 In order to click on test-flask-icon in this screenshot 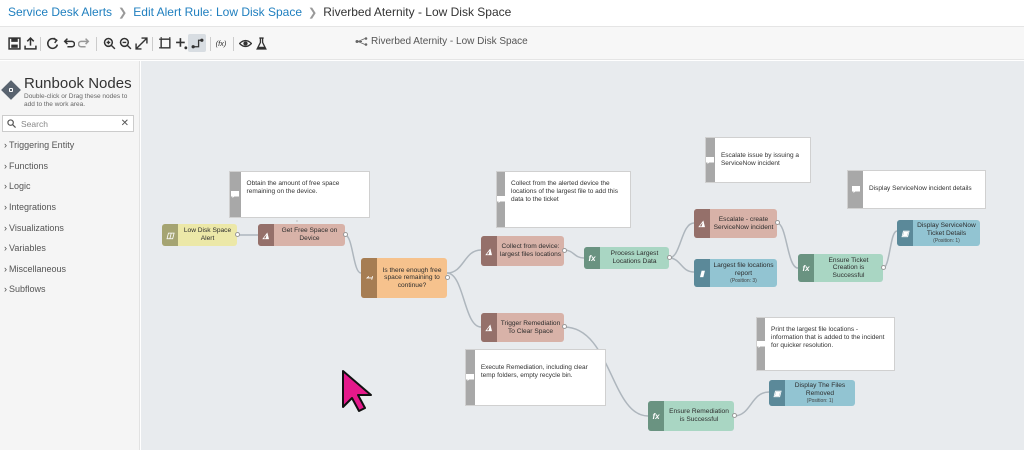, I will do `click(261, 43)`.